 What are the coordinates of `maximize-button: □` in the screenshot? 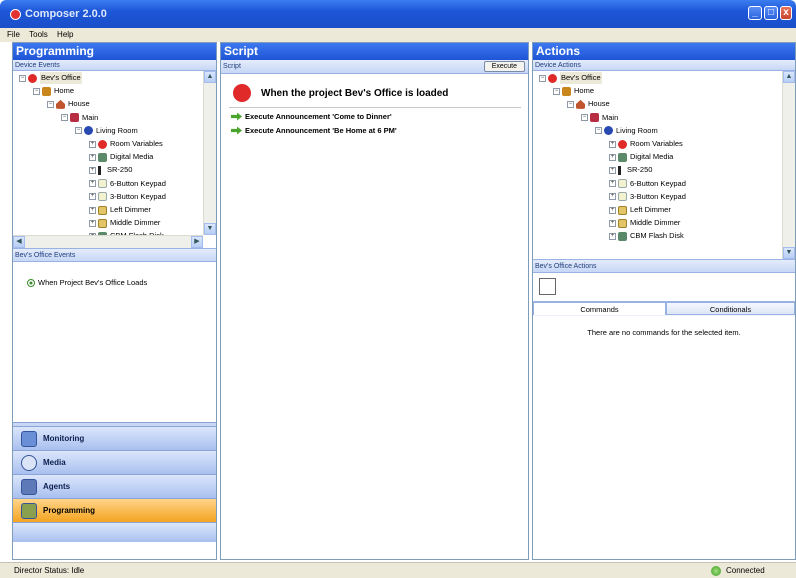 It's located at (771, 13).